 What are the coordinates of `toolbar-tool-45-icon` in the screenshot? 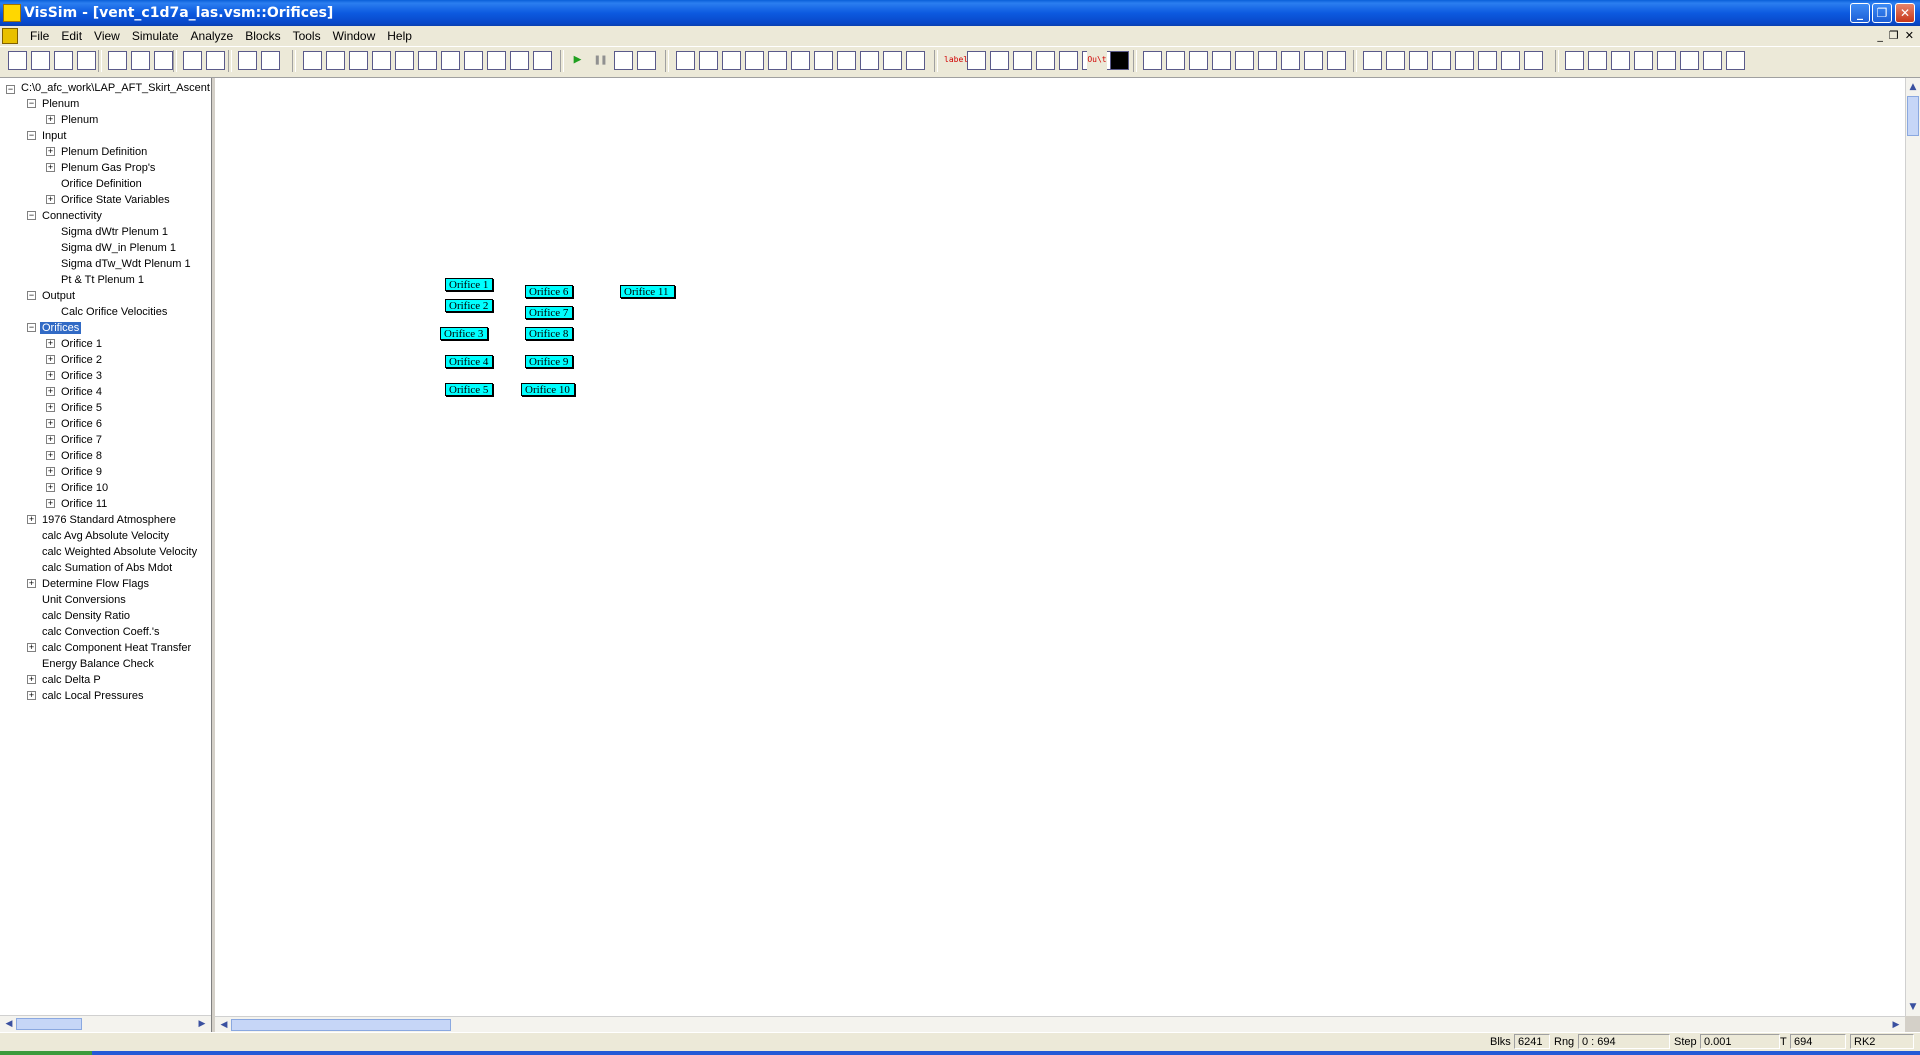 It's located at (1510, 60).